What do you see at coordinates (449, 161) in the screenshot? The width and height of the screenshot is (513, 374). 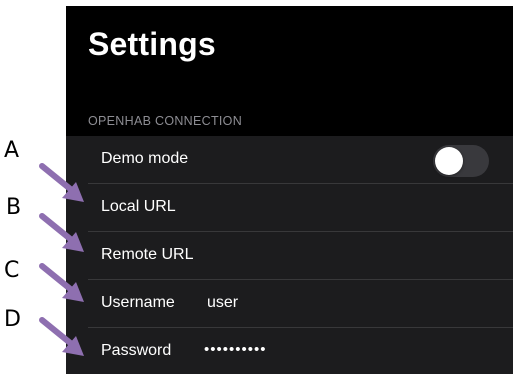 I see `toggle-knob` at bounding box center [449, 161].